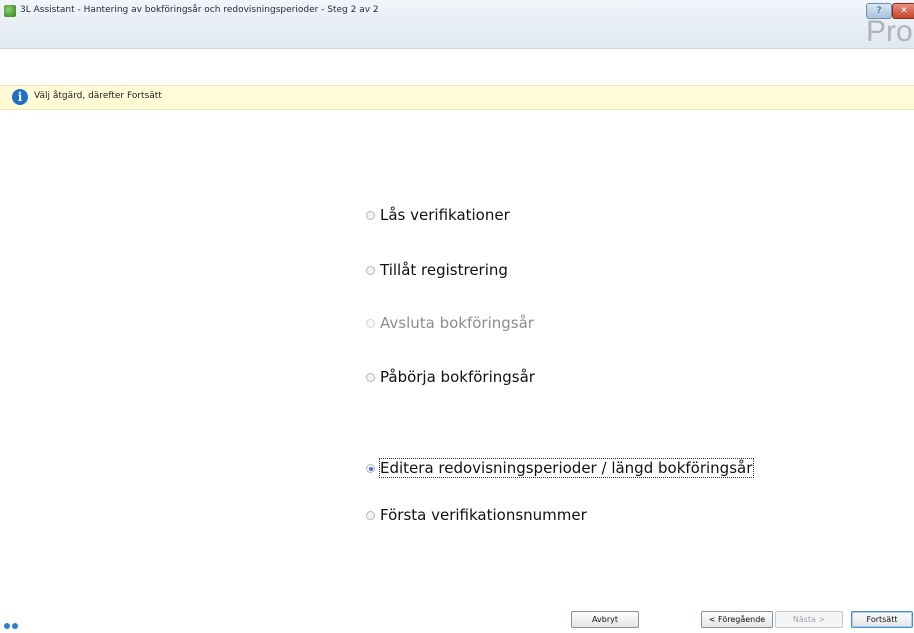  I want to click on option-label: Lås verifikationer, so click(445, 215).